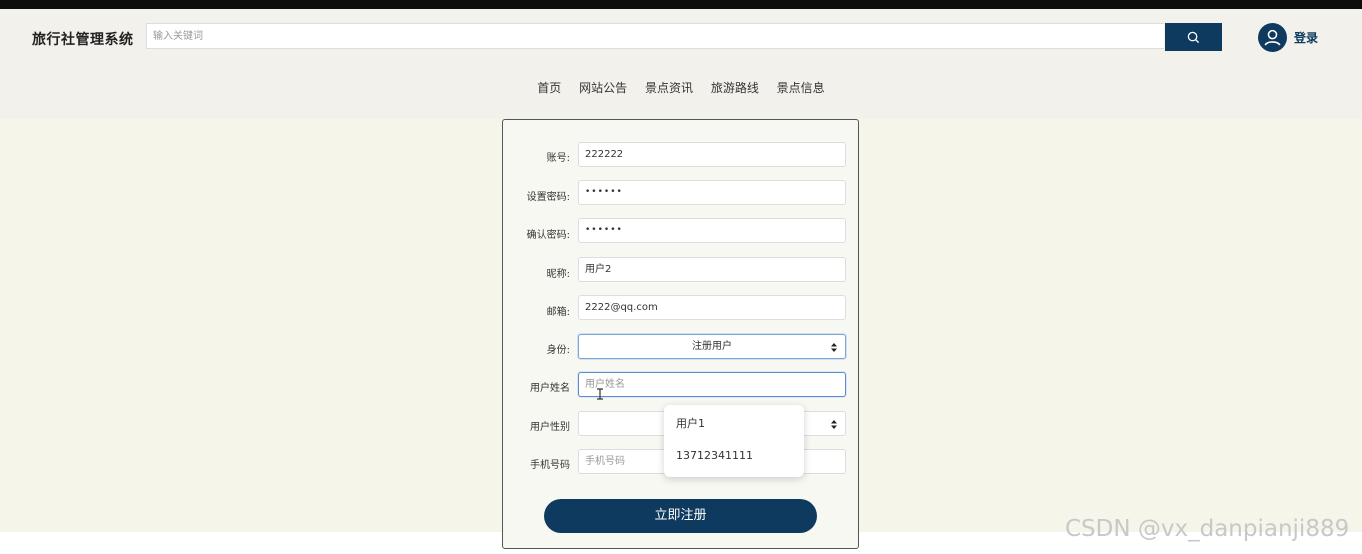 The image size is (1362, 554). I want to click on search-input, so click(655, 36).